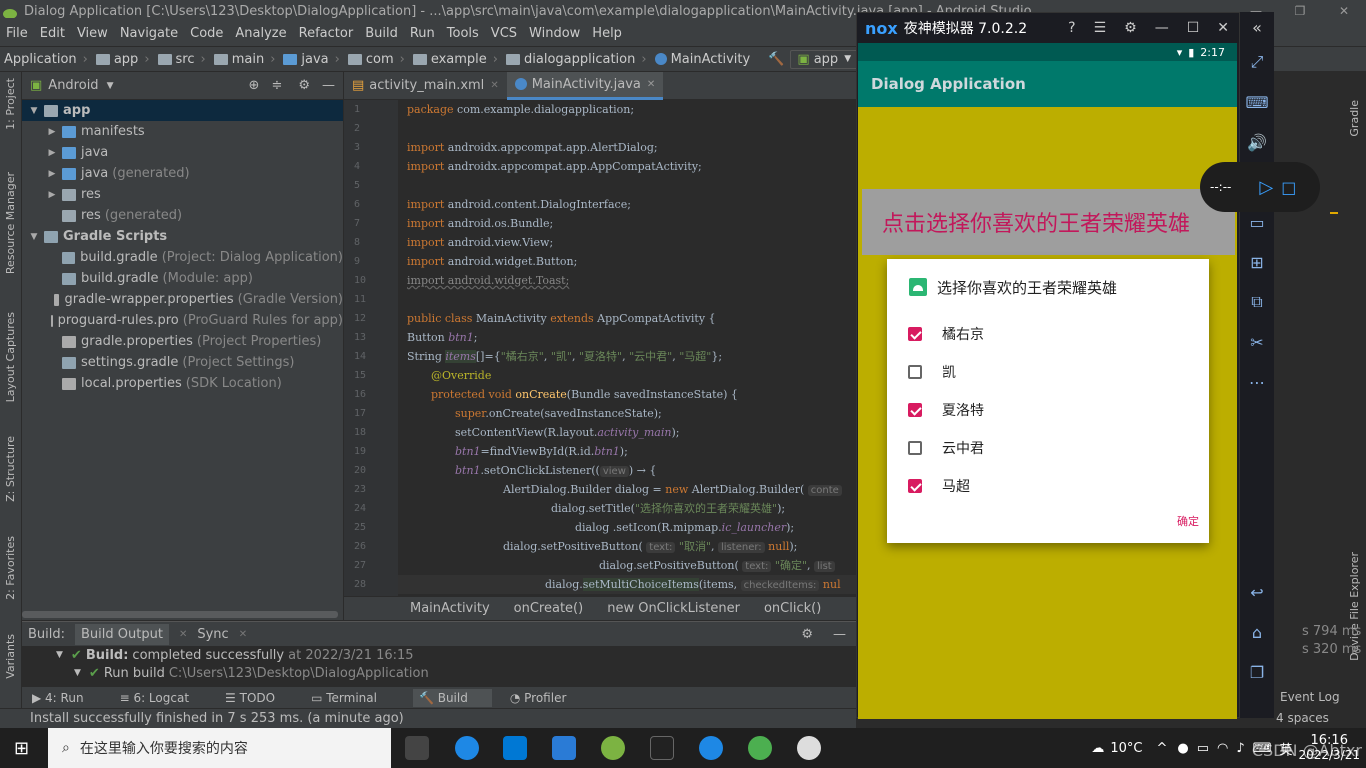 This screenshot has height=768, width=1366. What do you see at coordinates (1344, 11) in the screenshot?
I see `close-button: ✕` at bounding box center [1344, 11].